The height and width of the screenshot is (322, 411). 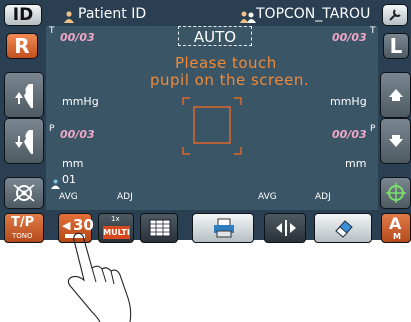 I want to click on print-button, so click(x=223, y=228).